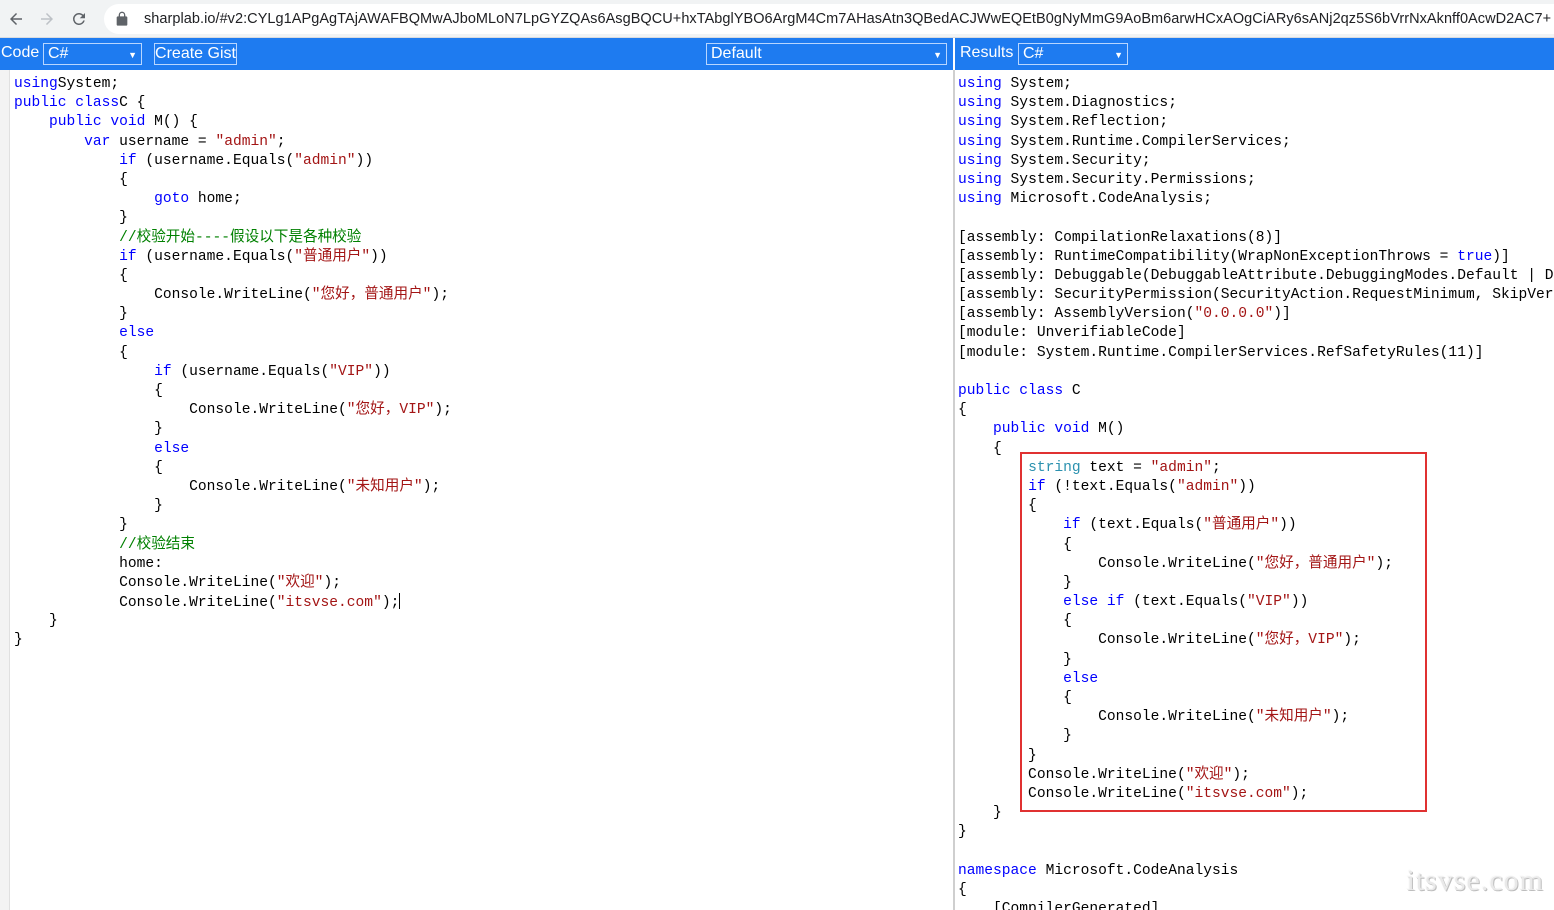 Image resolution: width=1554 pixels, height=910 pixels. I want to click on code-token: else, so click(137, 333).